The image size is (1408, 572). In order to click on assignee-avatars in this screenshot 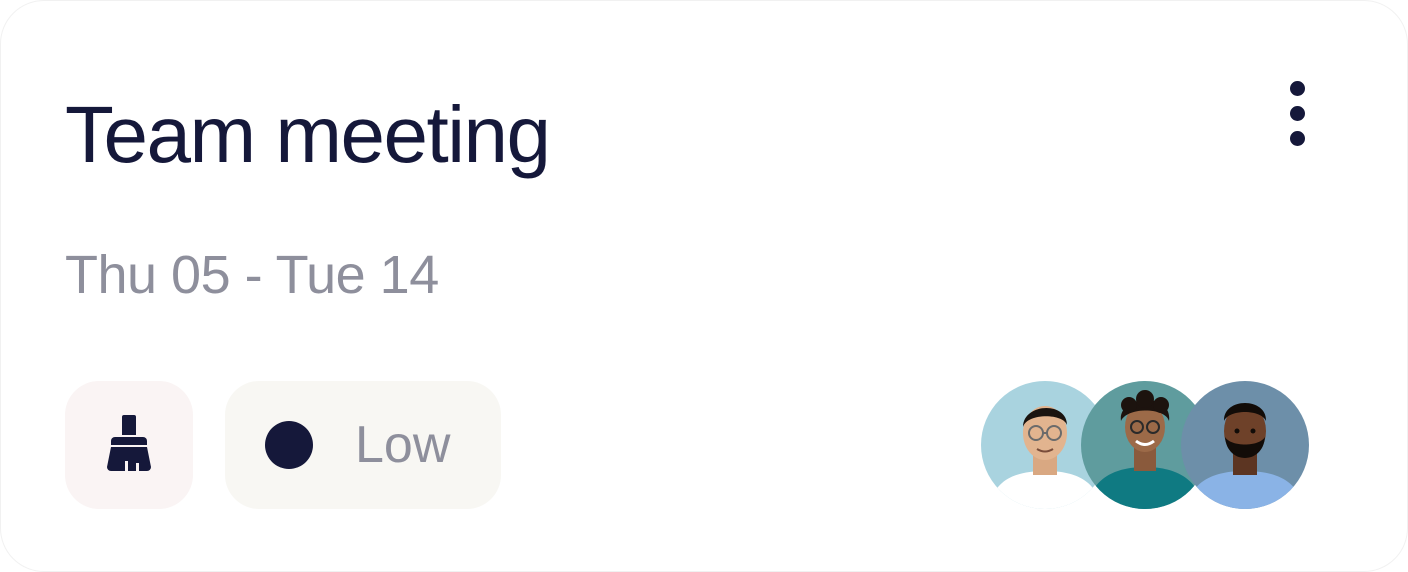, I will do `click(1146, 445)`.